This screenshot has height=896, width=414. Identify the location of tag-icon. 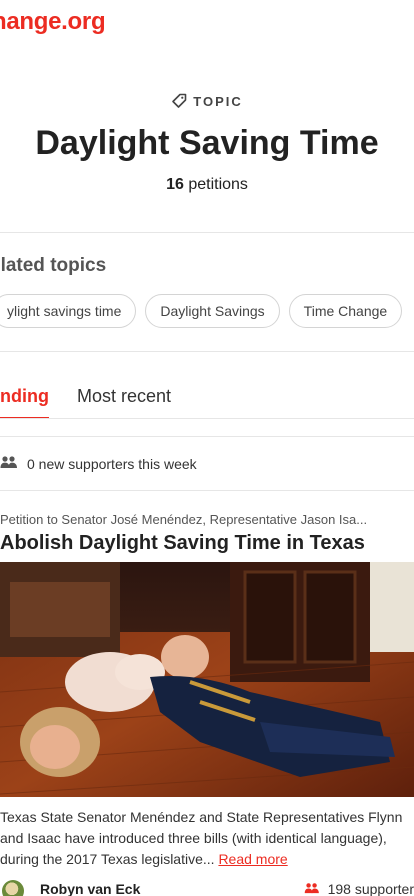
(179, 102).